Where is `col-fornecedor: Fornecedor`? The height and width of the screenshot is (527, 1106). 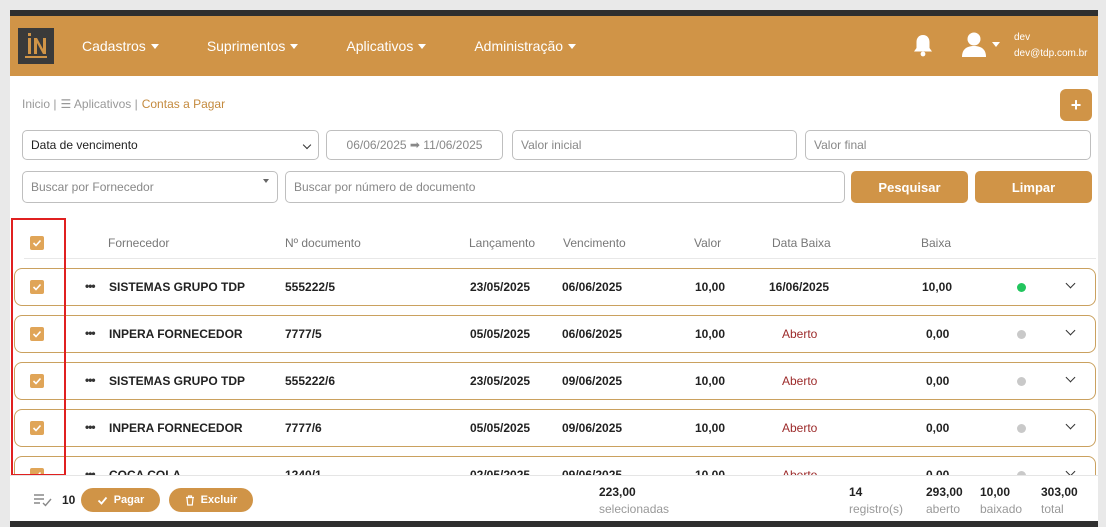 col-fornecedor: Fornecedor is located at coordinates (138, 243).